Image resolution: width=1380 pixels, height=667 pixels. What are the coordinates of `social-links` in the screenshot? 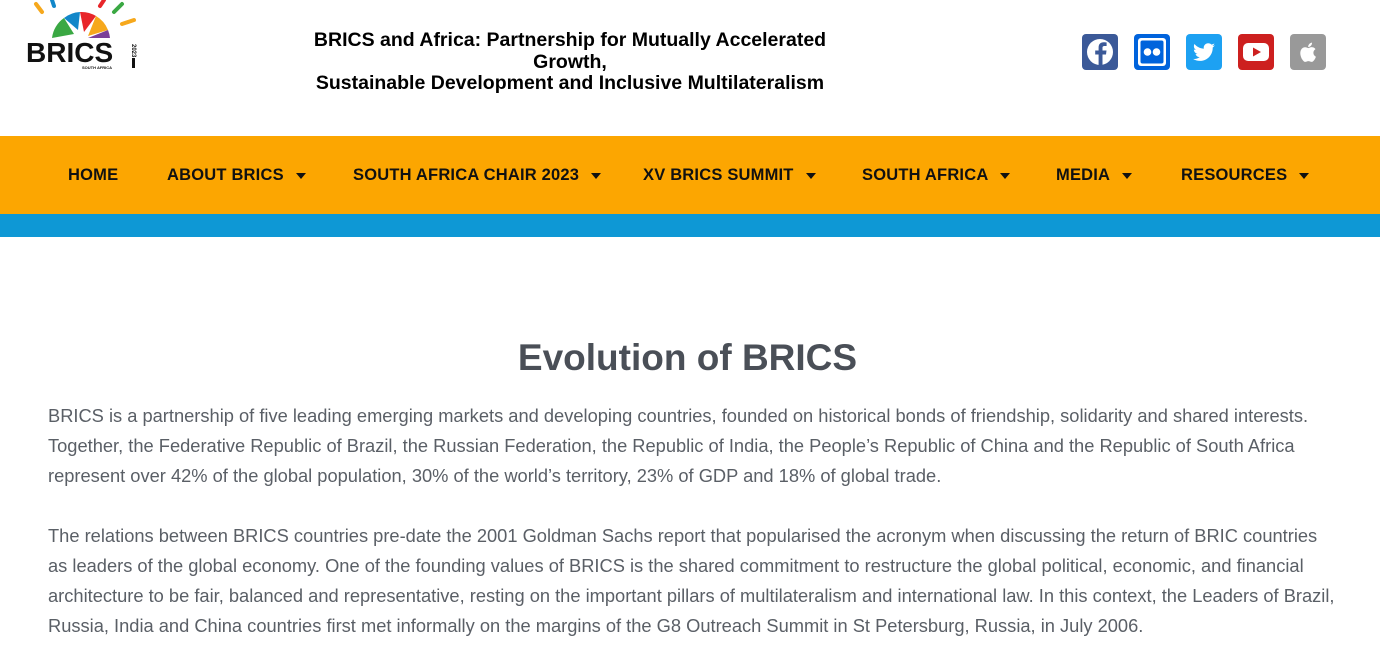 It's located at (1204, 52).